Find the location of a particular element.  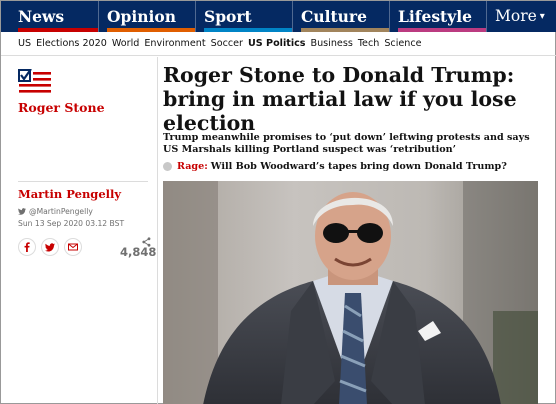

share-facebook-button is located at coordinates (27, 247).